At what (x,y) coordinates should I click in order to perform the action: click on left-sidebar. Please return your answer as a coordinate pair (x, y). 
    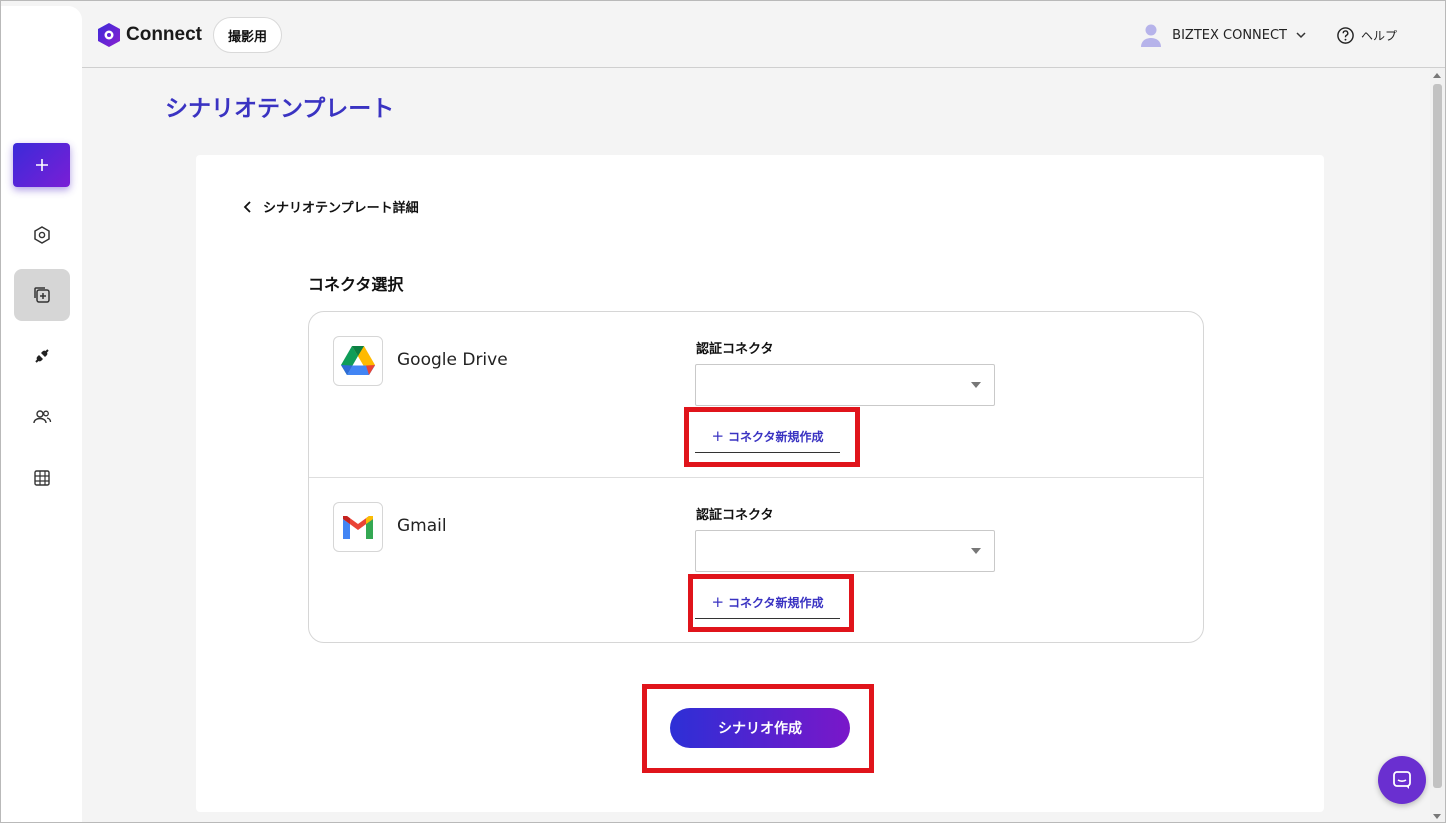
    Looking at the image, I should click on (41, 414).